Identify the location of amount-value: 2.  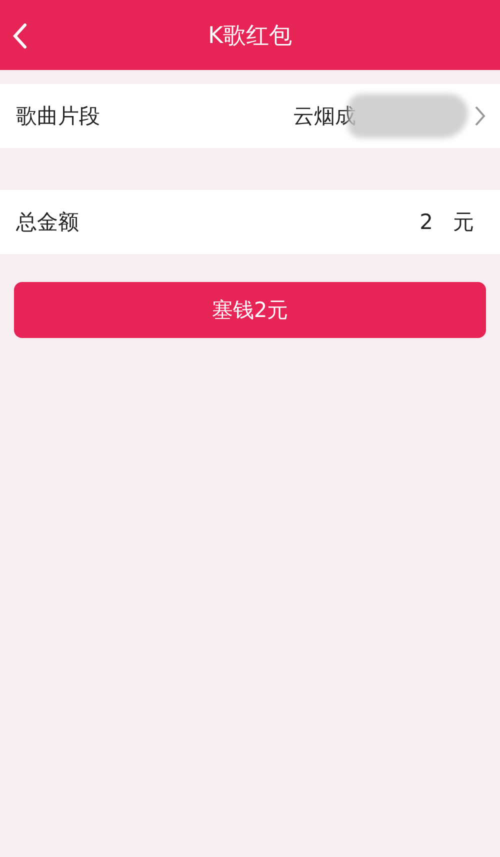
(426, 222).